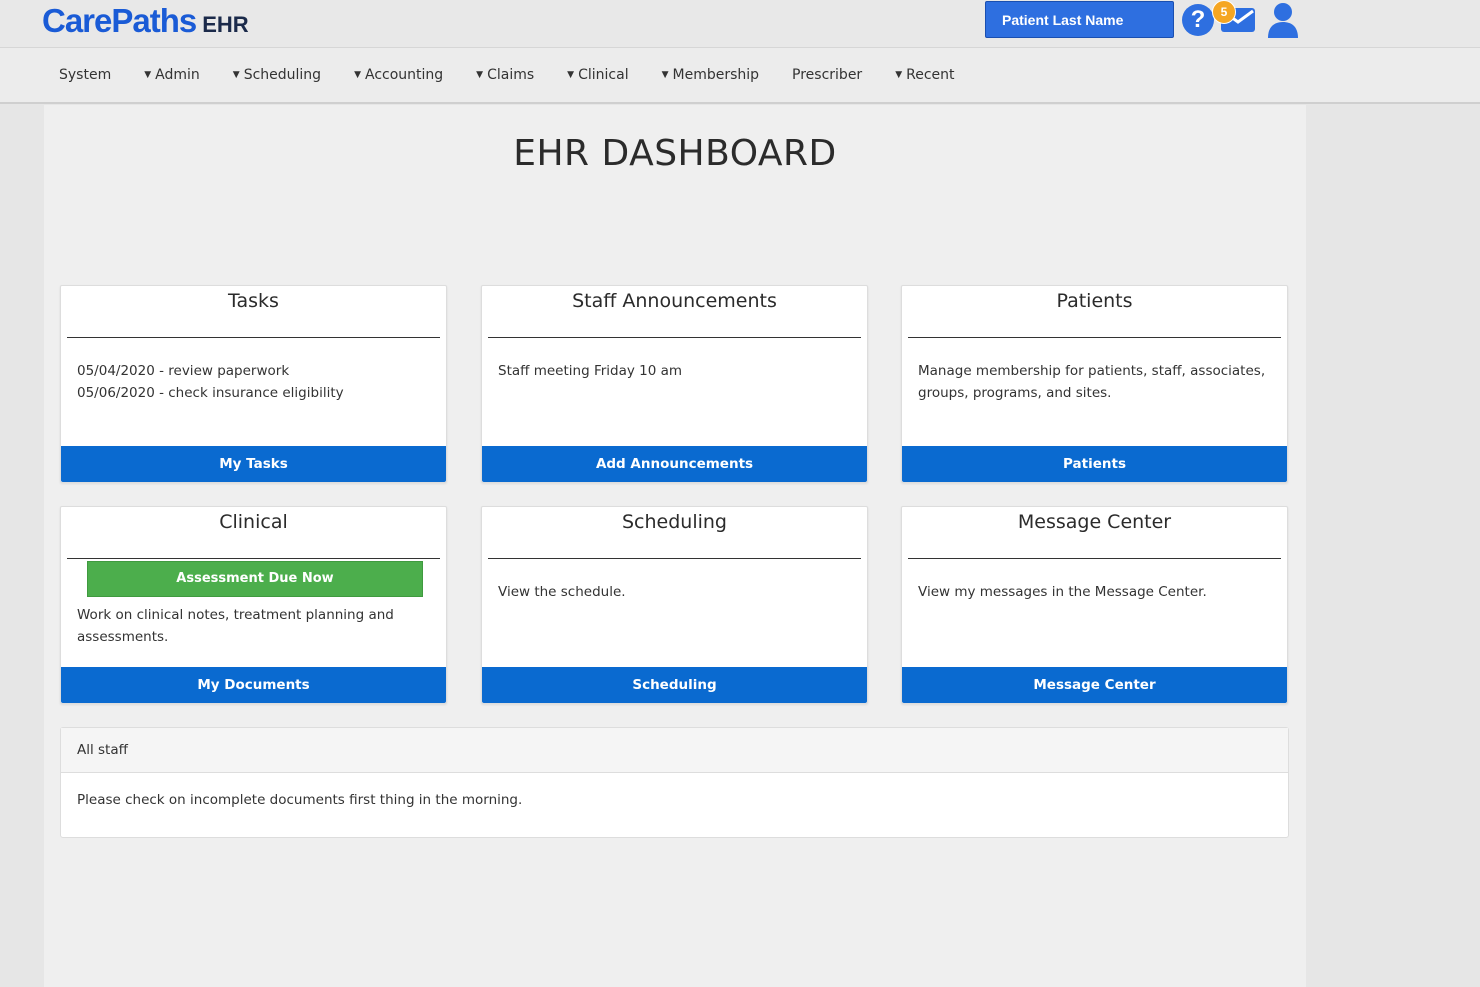 This screenshot has height=987, width=1480. I want to click on nav-item-admin: ▼ Admin, so click(172, 75).